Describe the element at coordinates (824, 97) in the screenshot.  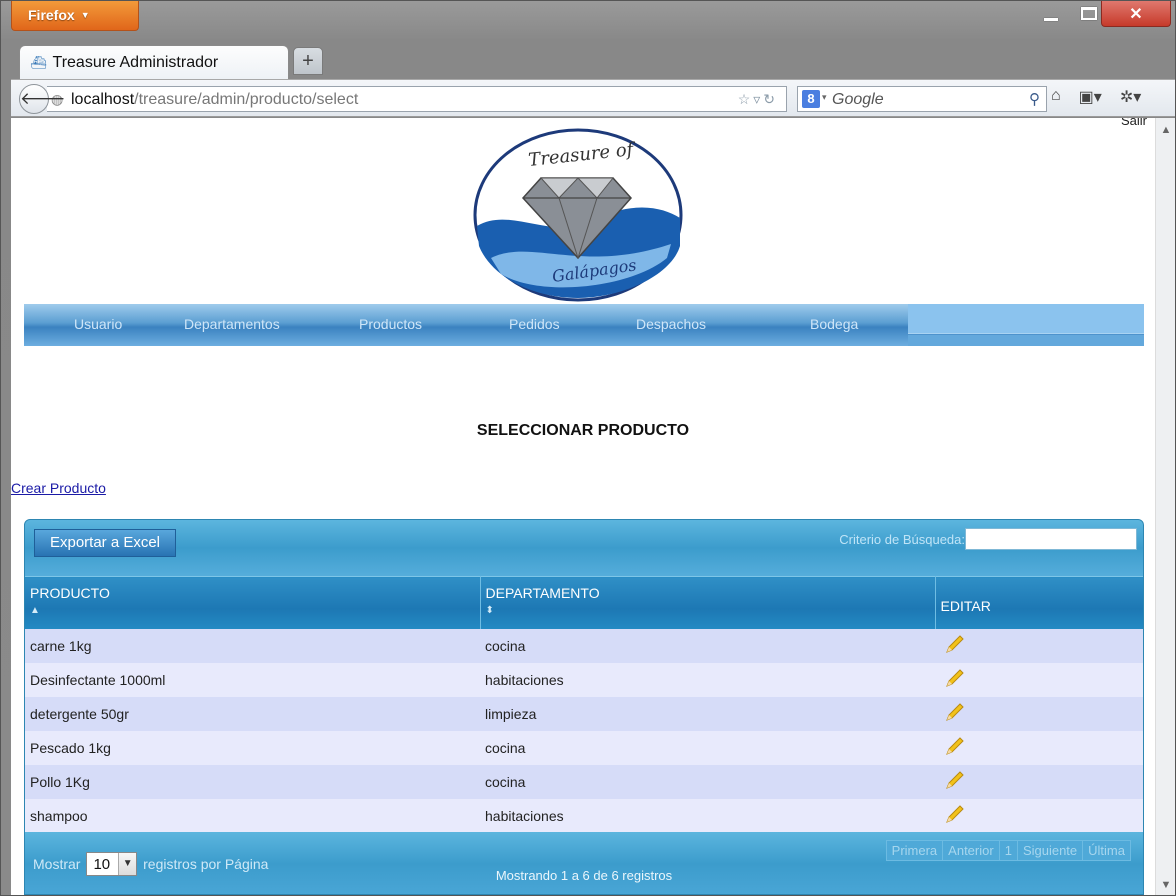
I see `search-engine-dropdown-icon: ▾` at that location.